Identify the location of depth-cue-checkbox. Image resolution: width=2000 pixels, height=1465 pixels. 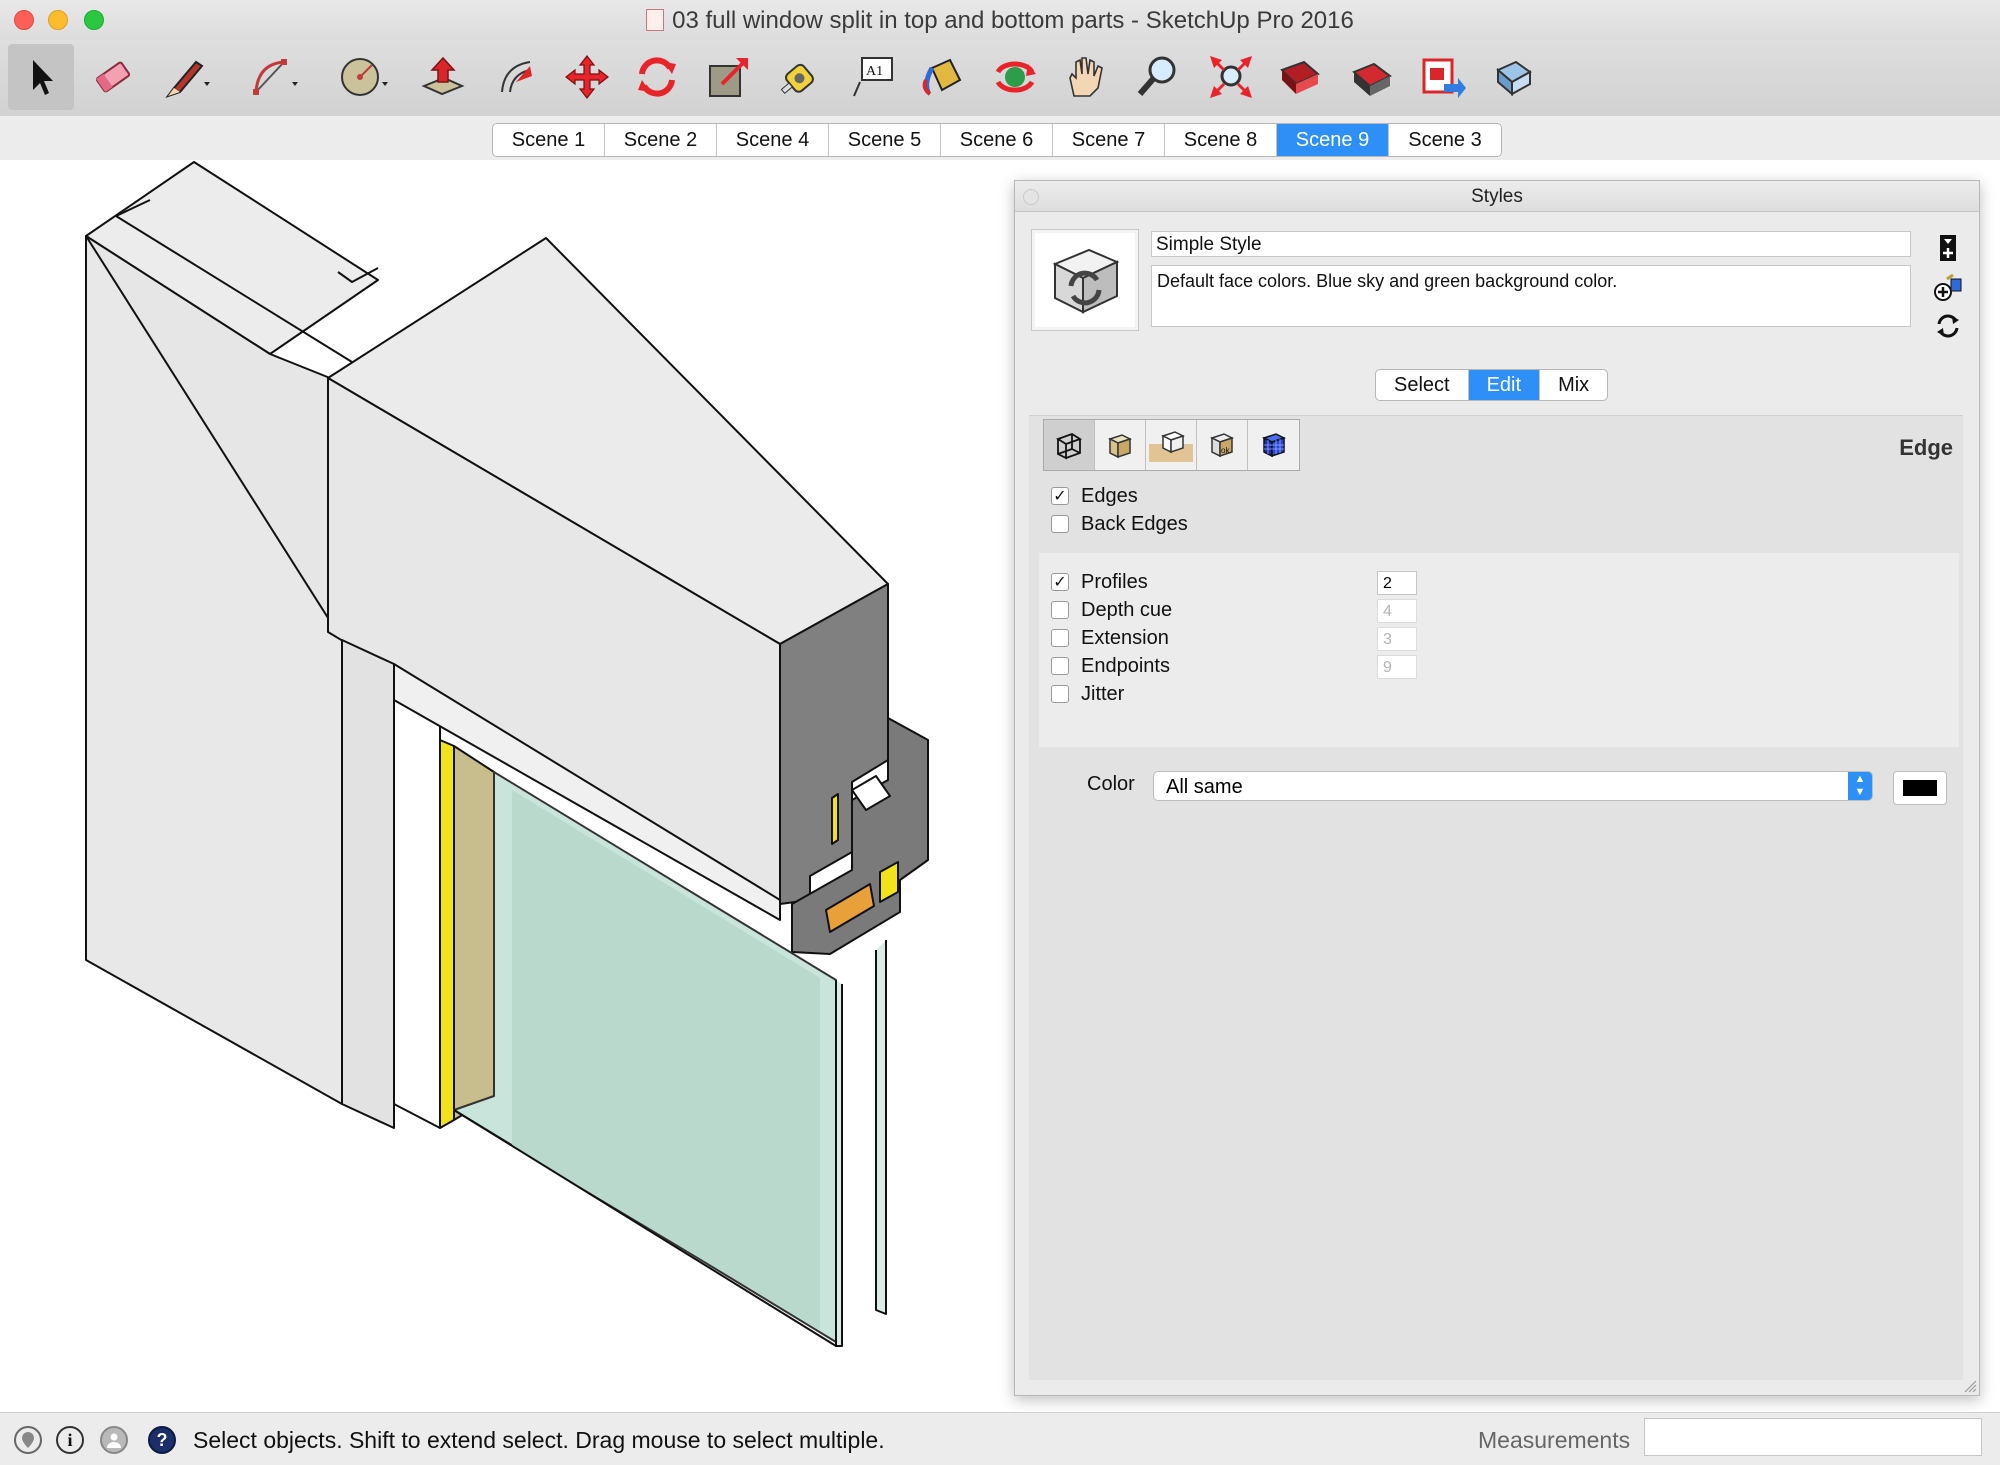
(1060, 610).